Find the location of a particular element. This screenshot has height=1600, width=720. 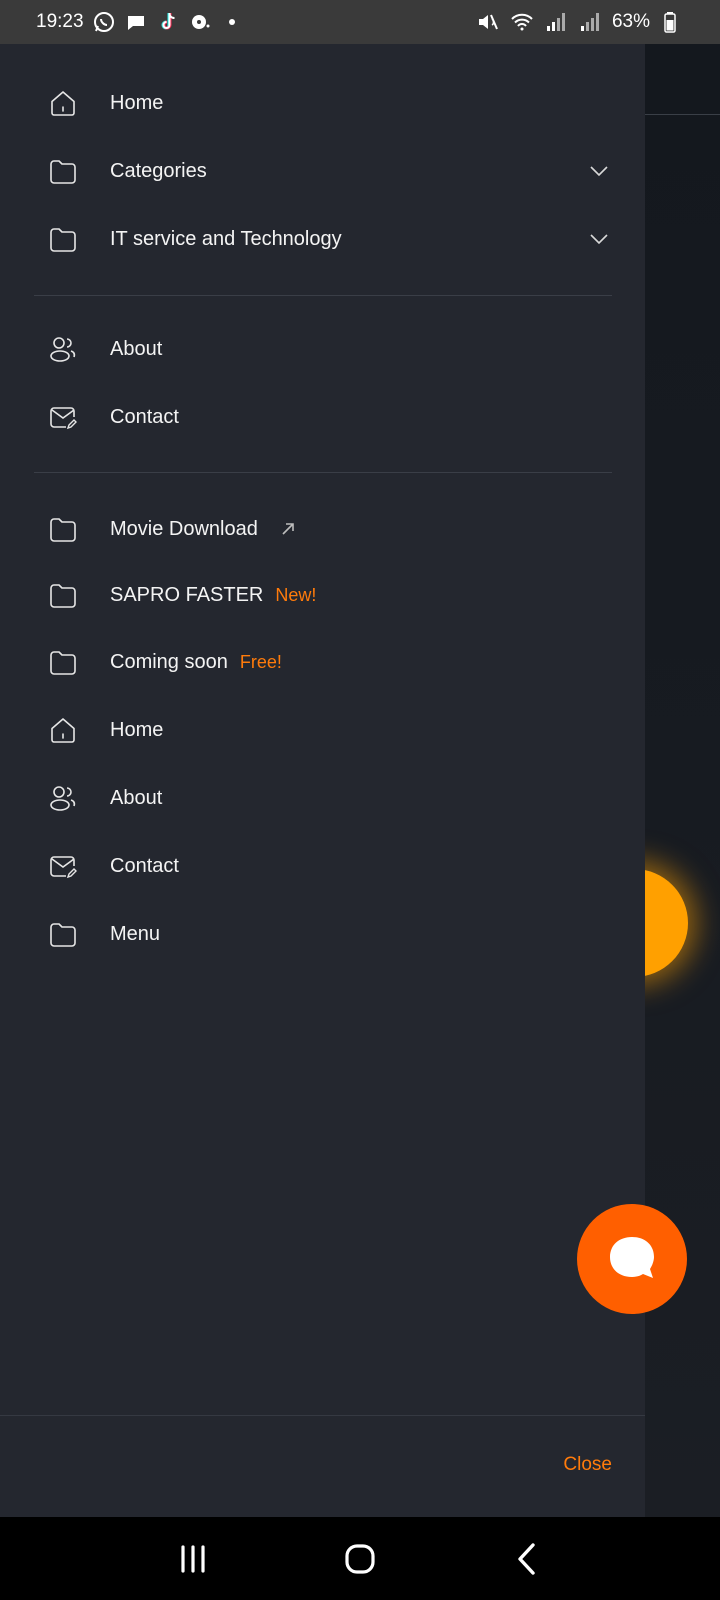

chat-icon is located at coordinates (632, 1257).